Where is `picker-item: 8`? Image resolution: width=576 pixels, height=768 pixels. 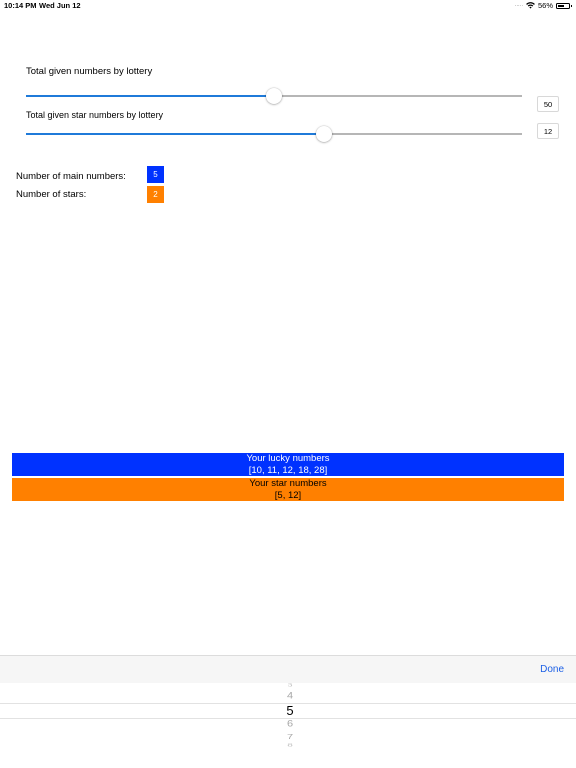
picker-item: 8 is located at coordinates (288, 745).